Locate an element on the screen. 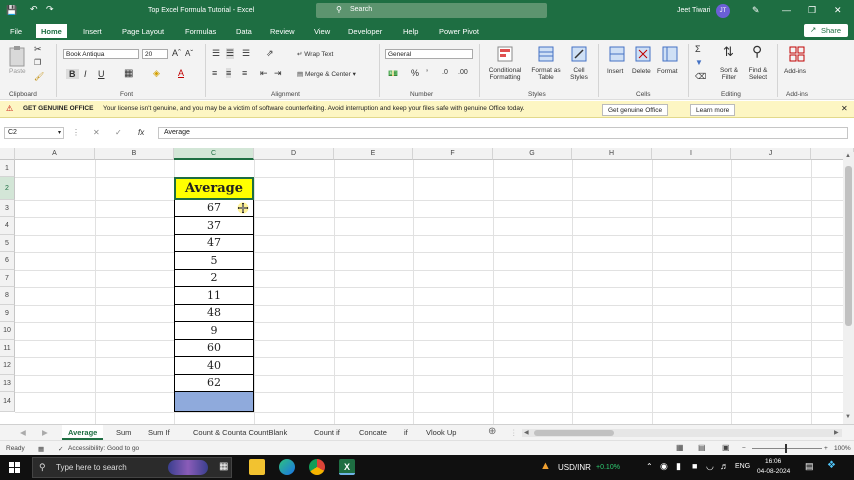  decrease-indent-icon: ⇤ is located at coordinates (264, 73).